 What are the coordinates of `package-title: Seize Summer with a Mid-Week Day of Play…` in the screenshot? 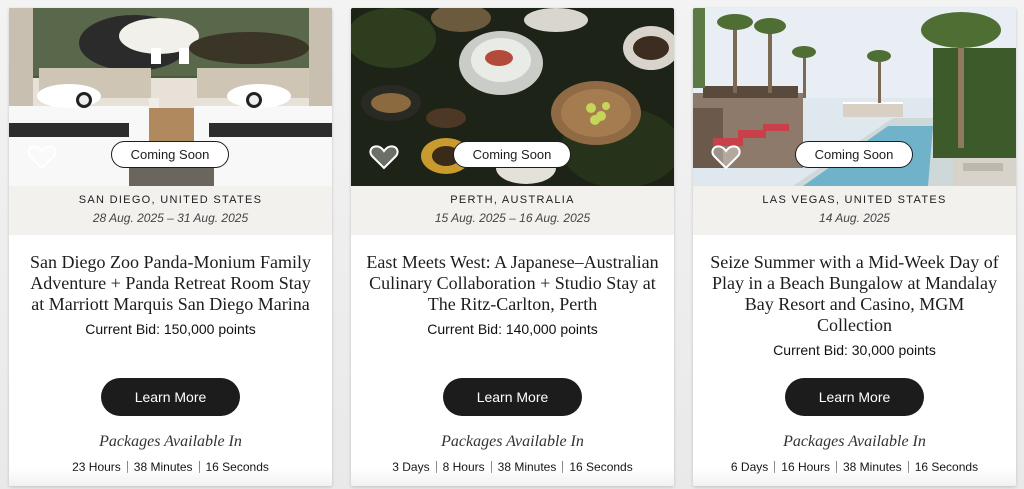 It's located at (854, 294).